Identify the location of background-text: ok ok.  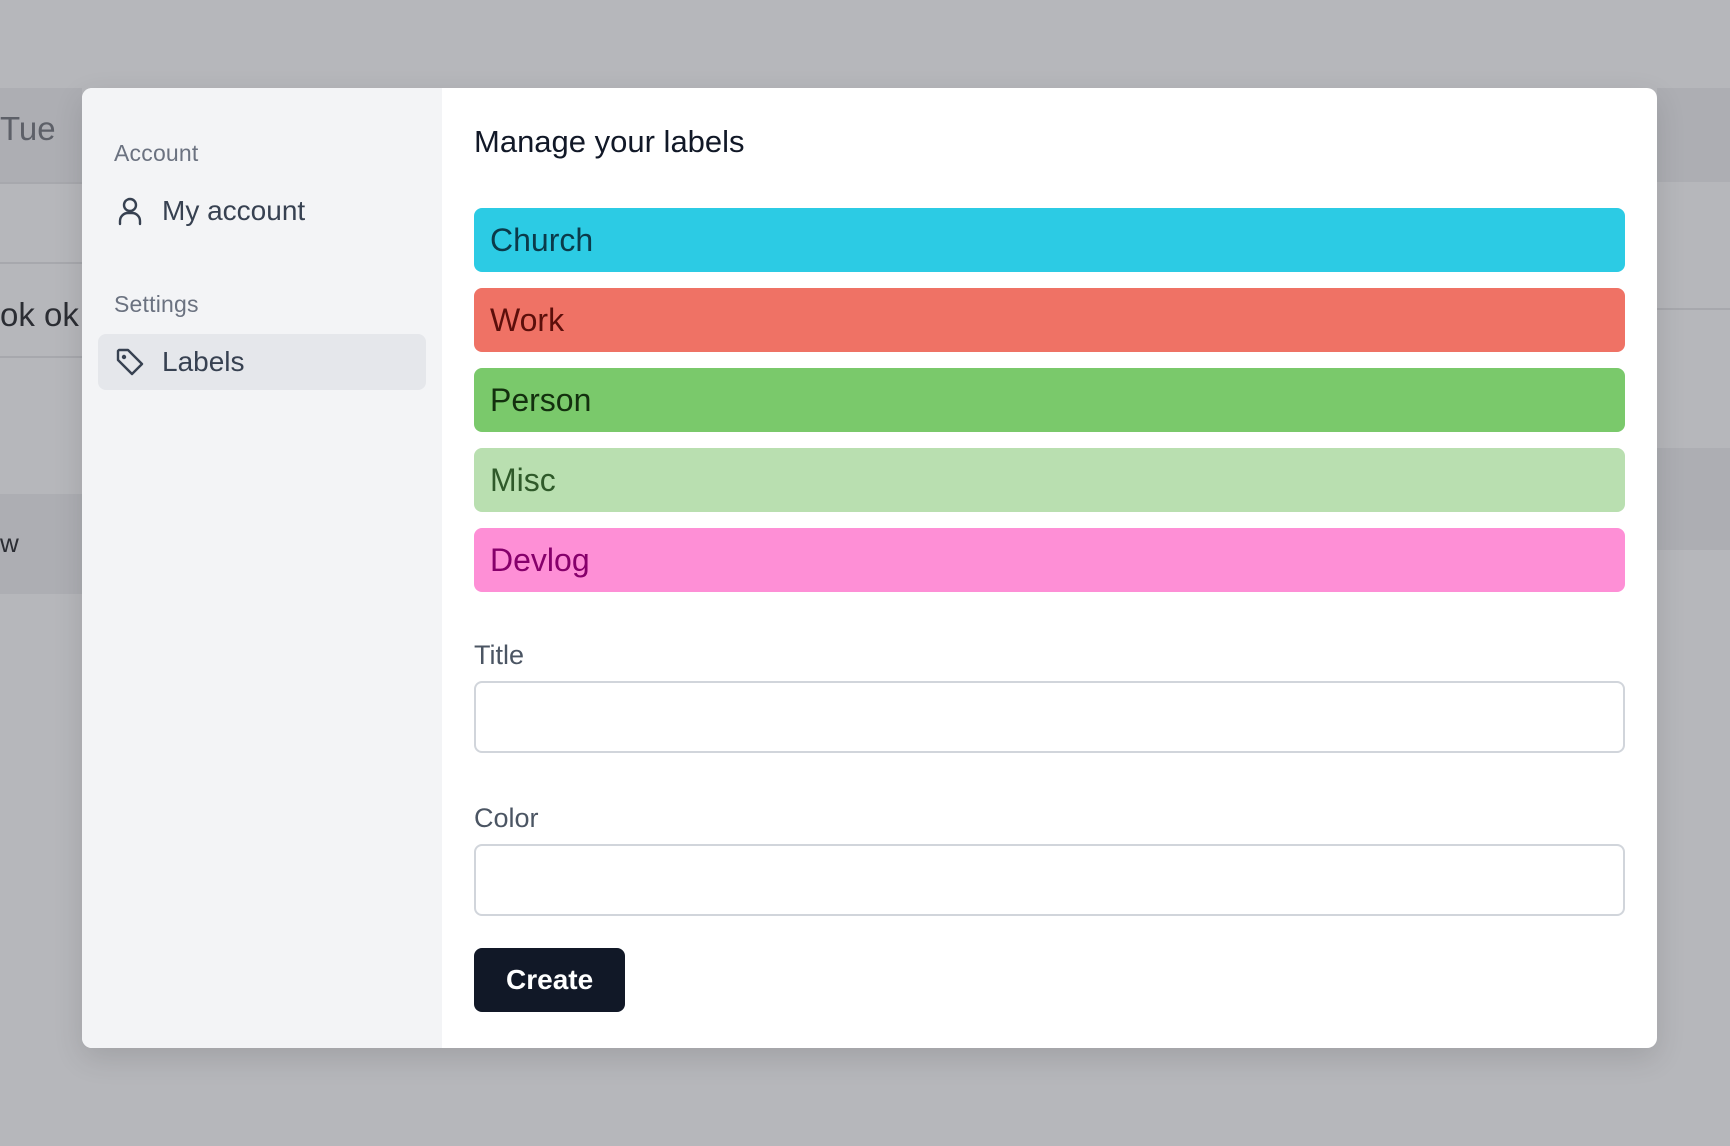
(39, 314).